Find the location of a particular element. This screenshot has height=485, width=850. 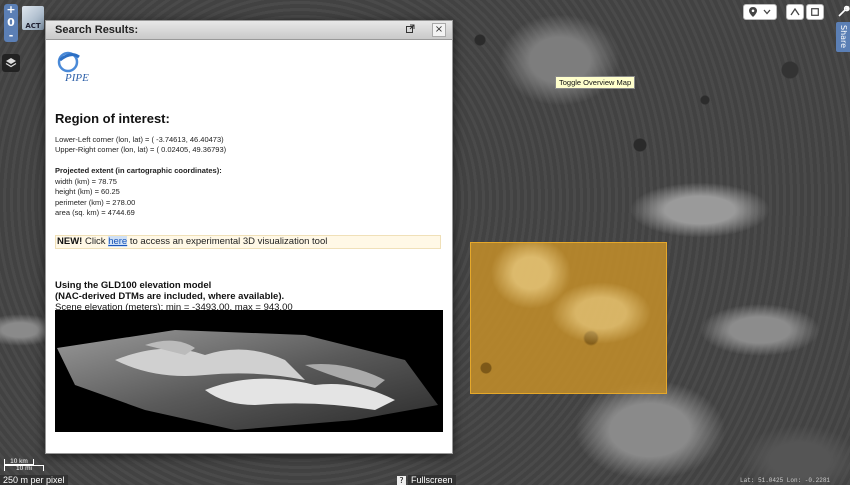

layers-icon is located at coordinates (11, 63).